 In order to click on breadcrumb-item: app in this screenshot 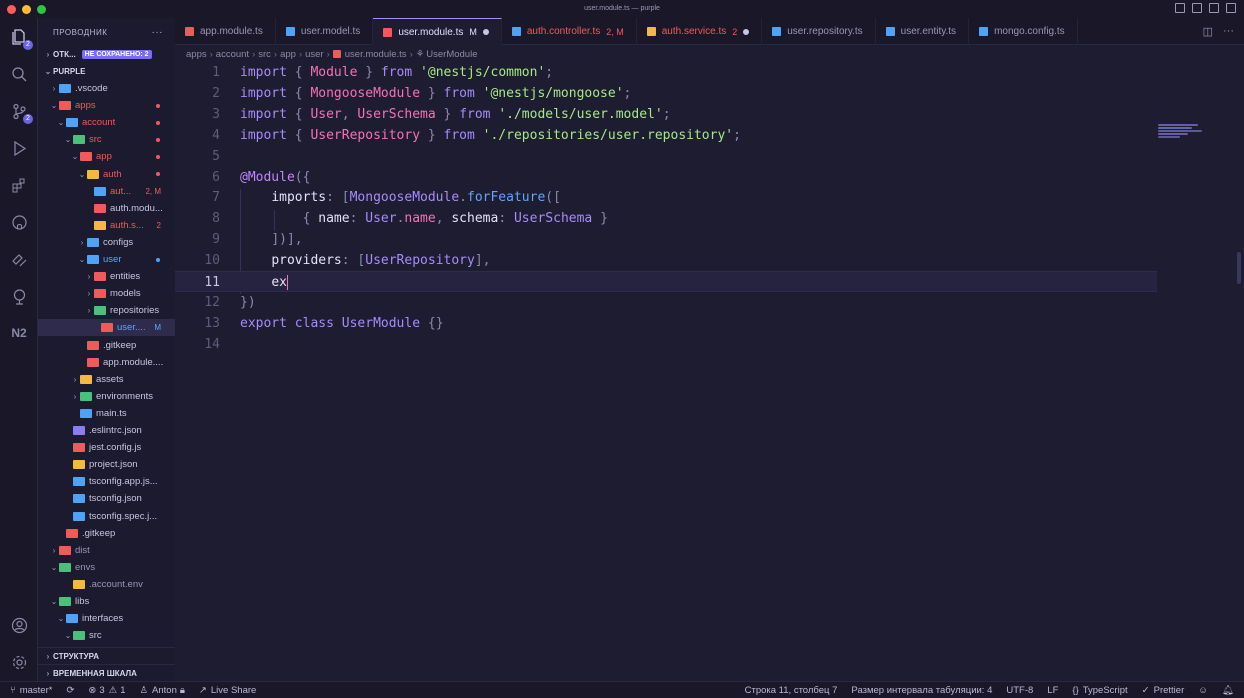, I will do `click(288, 54)`.